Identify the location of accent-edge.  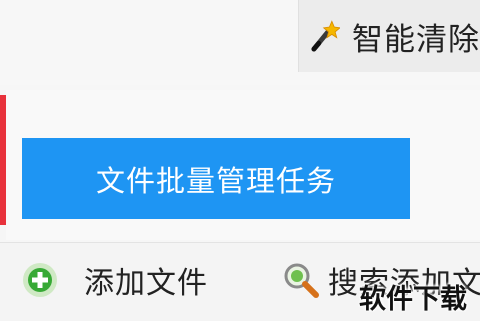
(3, 160).